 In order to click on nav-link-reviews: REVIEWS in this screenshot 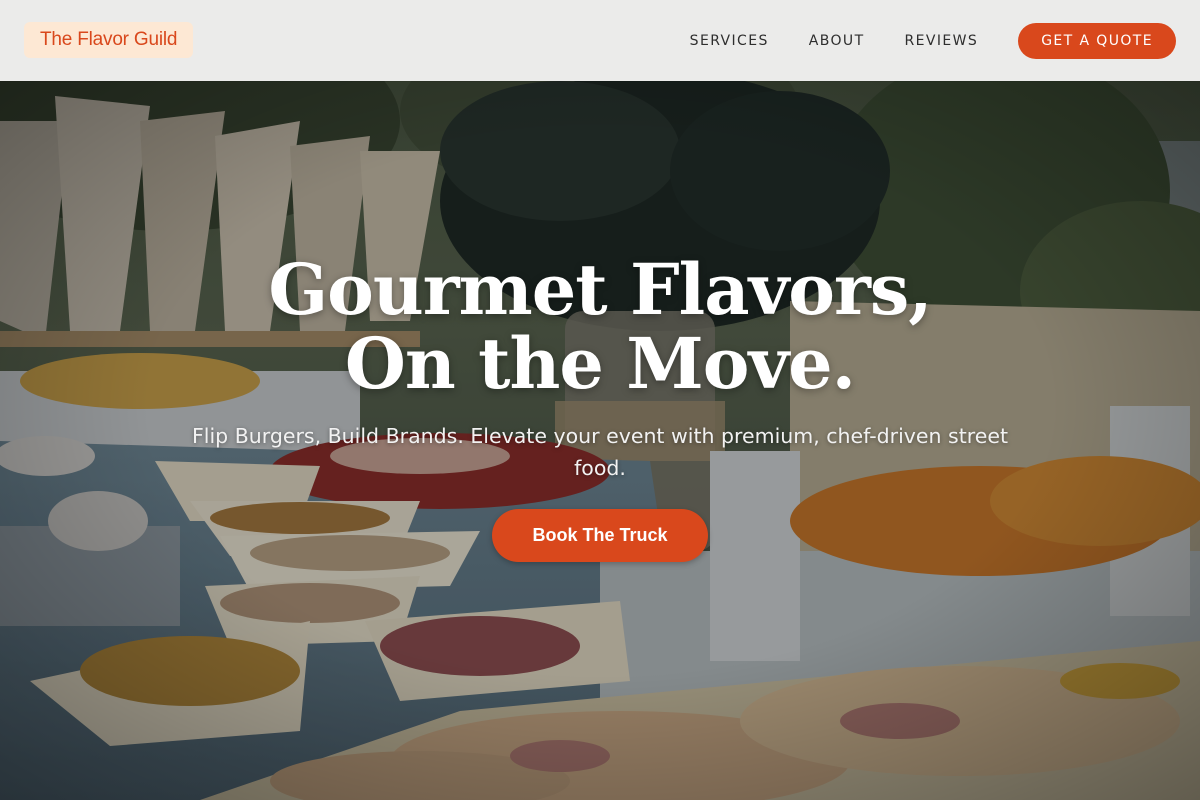, I will do `click(942, 41)`.